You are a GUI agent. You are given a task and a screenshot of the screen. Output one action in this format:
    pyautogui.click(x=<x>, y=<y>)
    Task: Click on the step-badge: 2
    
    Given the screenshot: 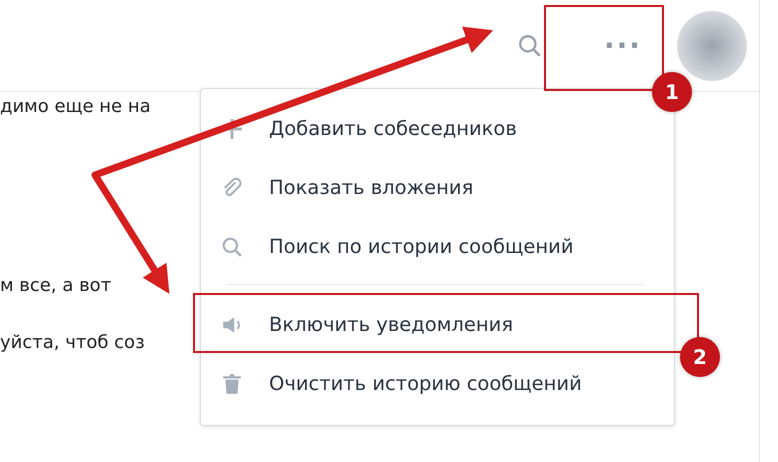 What is the action you would take?
    pyautogui.click(x=700, y=357)
    